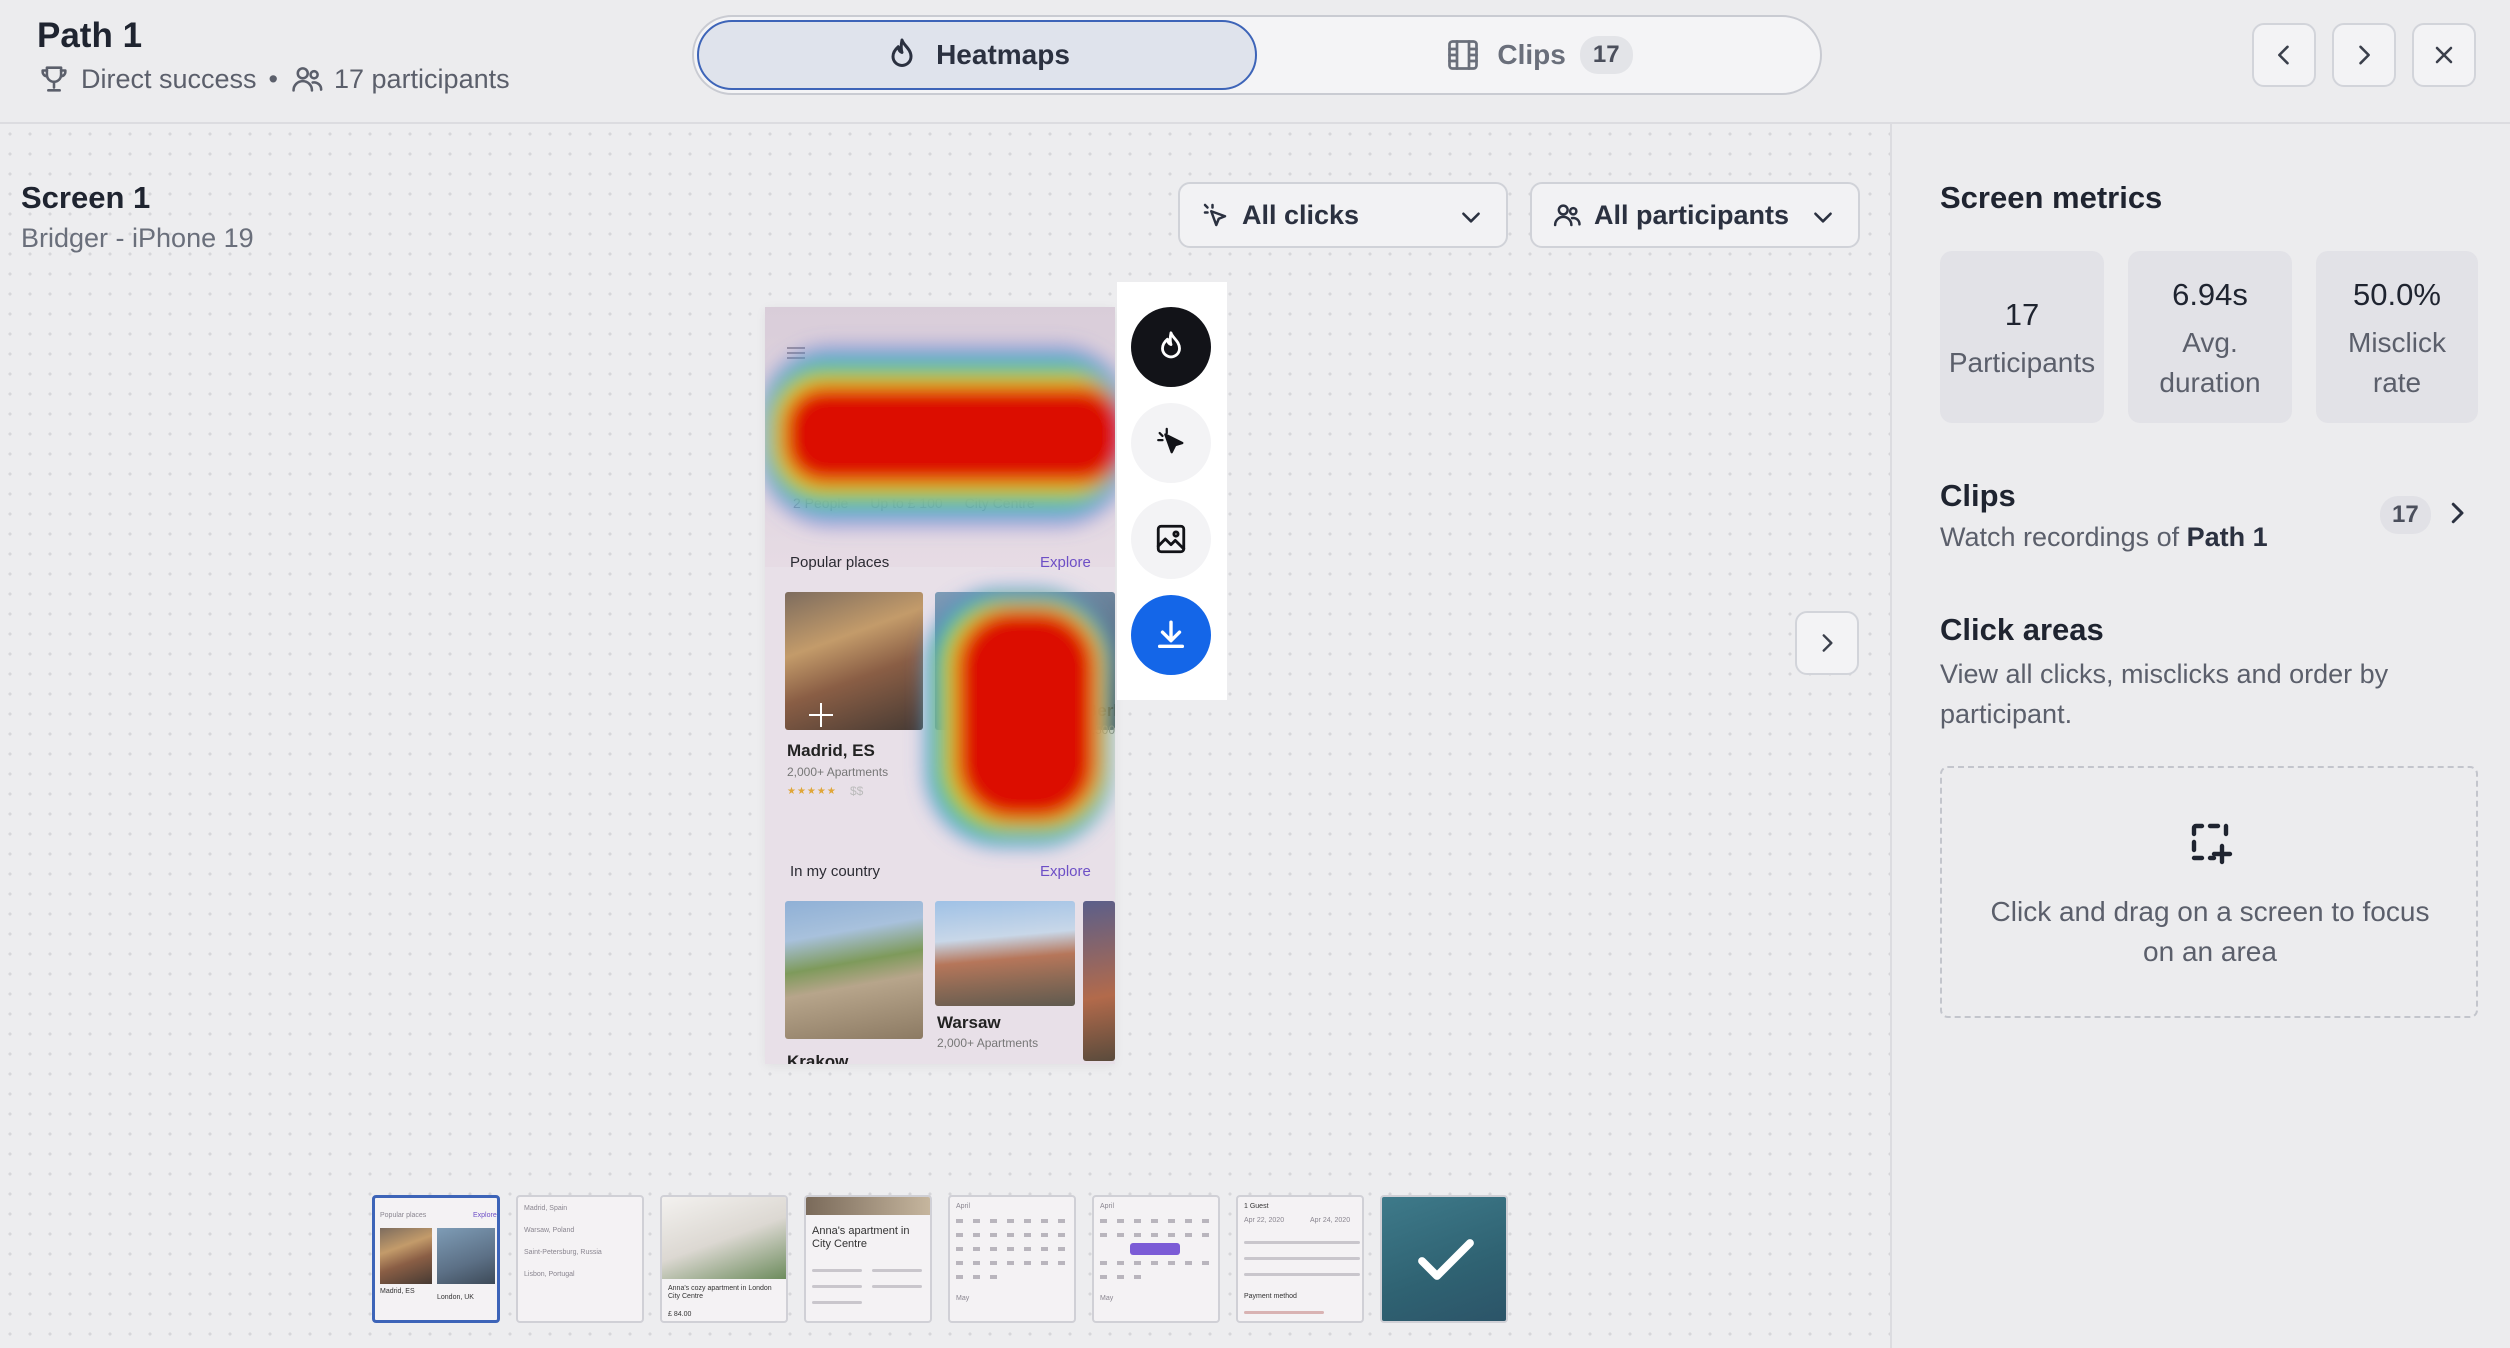 The width and height of the screenshot is (2510, 1348). I want to click on previous-button, so click(2284, 55).